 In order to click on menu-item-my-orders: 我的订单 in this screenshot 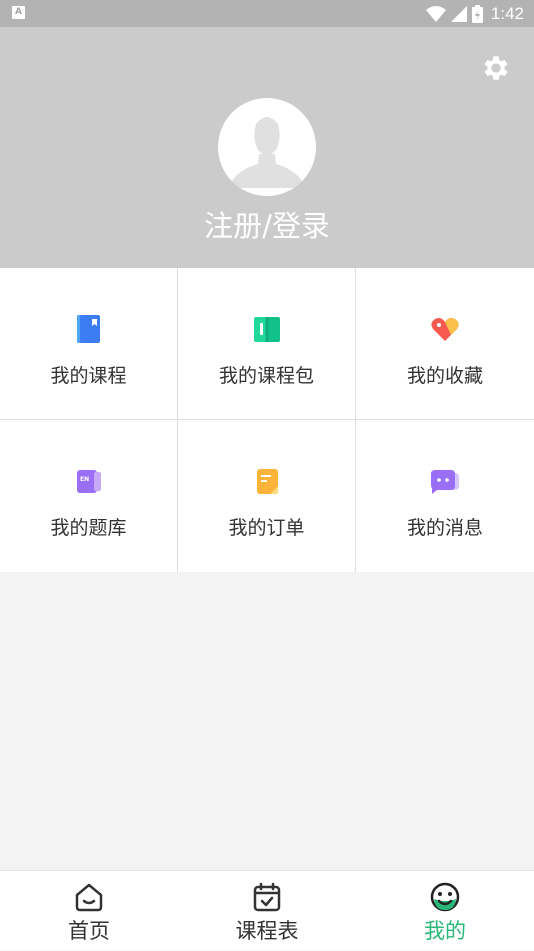, I will do `click(267, 496)`.